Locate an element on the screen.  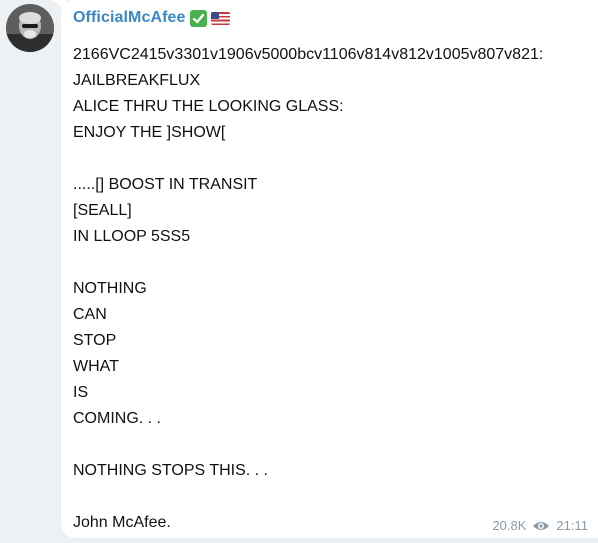
message-time: 21:11 is located at coordinates (572, 525).